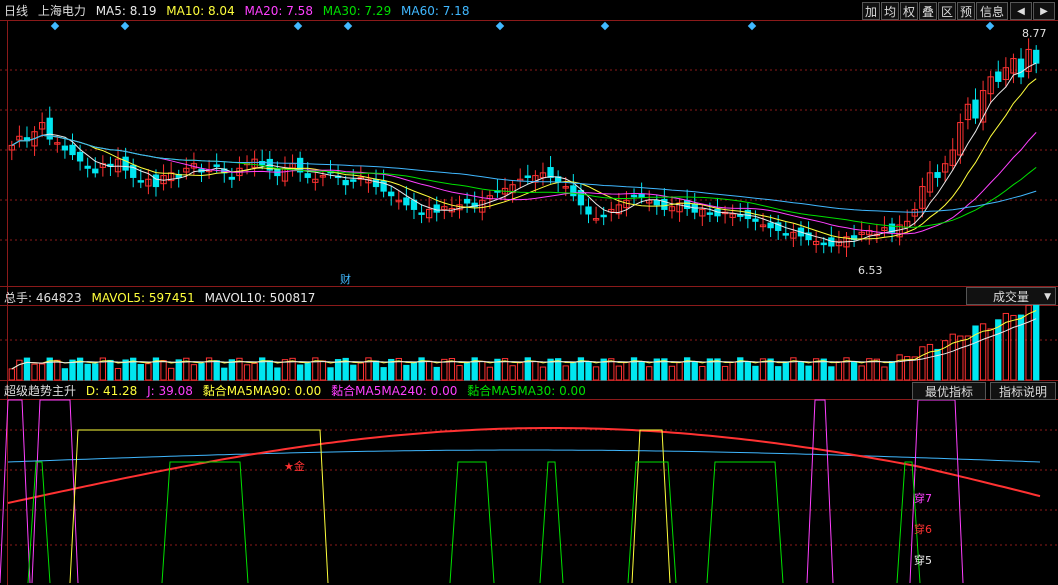 This screenshot has height=585, width=1058. Describe the element at coordinates (923, 529) in the screenshot. I see `cross6-label: 穿6` at that location.